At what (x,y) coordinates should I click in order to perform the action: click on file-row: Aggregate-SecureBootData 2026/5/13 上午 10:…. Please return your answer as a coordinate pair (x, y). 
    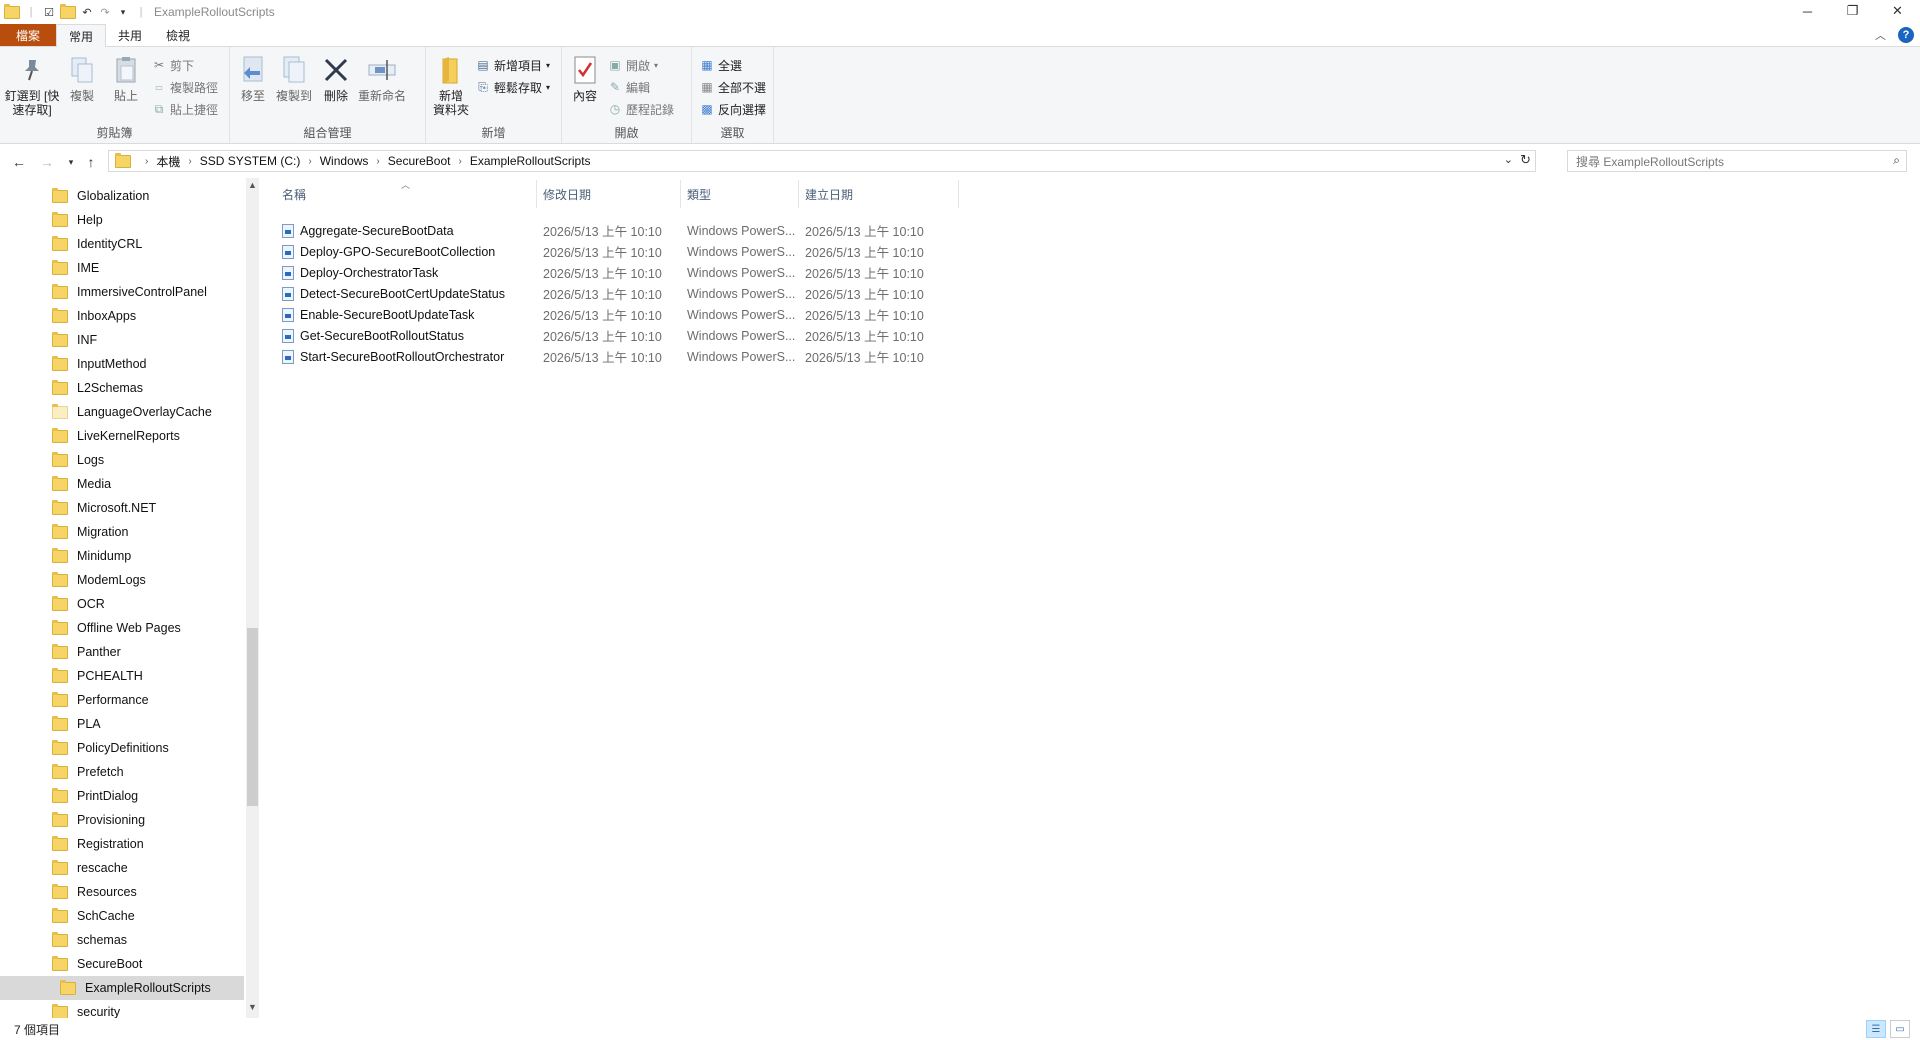
    Looking at the image, I should click on (626, 230).